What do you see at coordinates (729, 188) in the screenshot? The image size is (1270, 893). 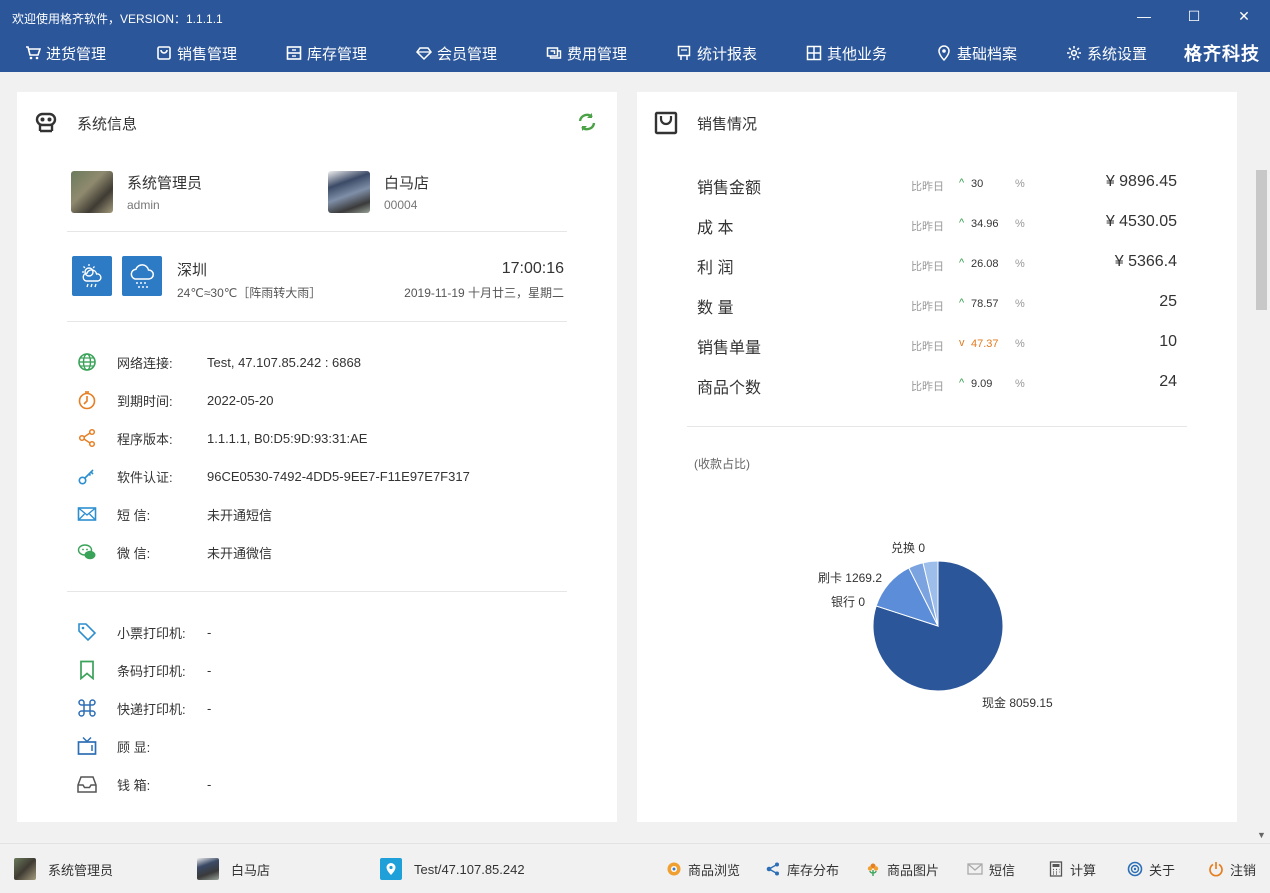 I see `stat-label: 销售金额` at bounding box center [729, 188].